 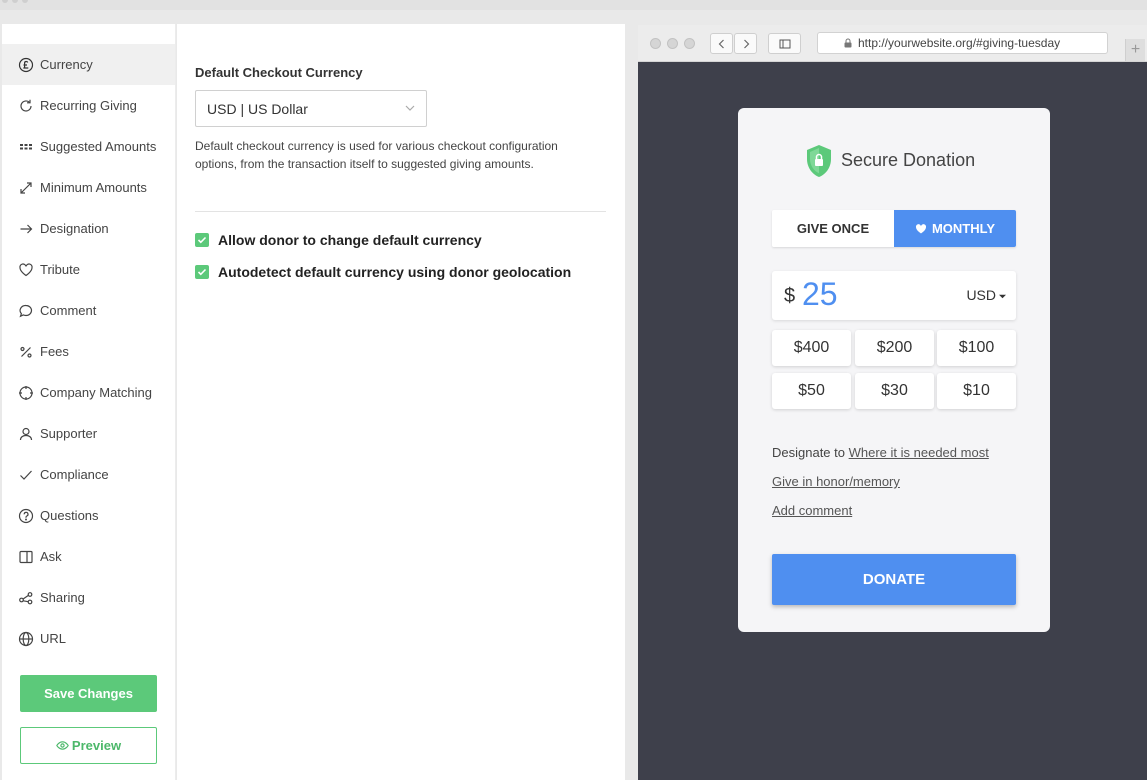 I want to click on expand-icon, so click(x=26, y=188).